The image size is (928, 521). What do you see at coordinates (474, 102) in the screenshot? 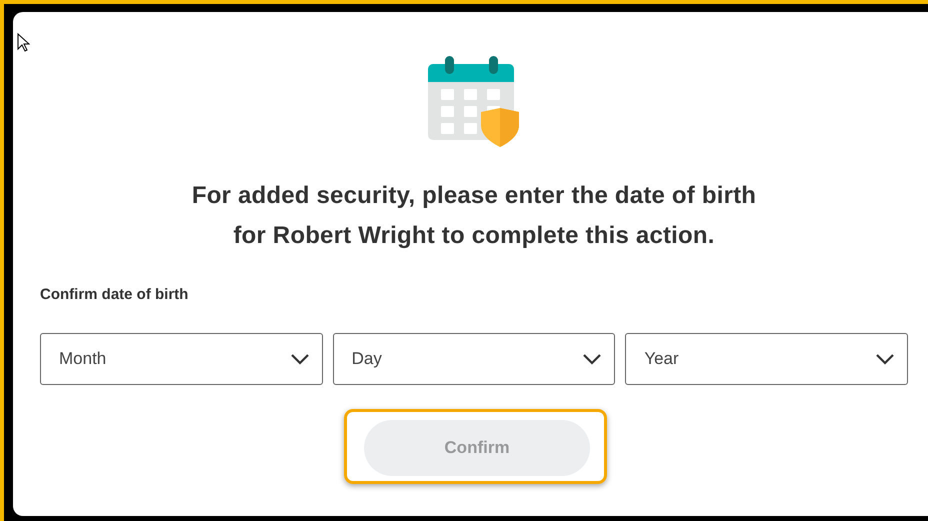
I see `calendar-shield-icon` at bounding box center [474, 102].